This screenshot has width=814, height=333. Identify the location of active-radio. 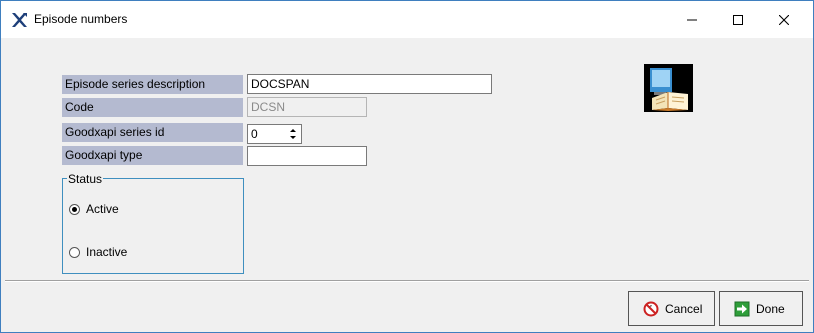
(74, 209).